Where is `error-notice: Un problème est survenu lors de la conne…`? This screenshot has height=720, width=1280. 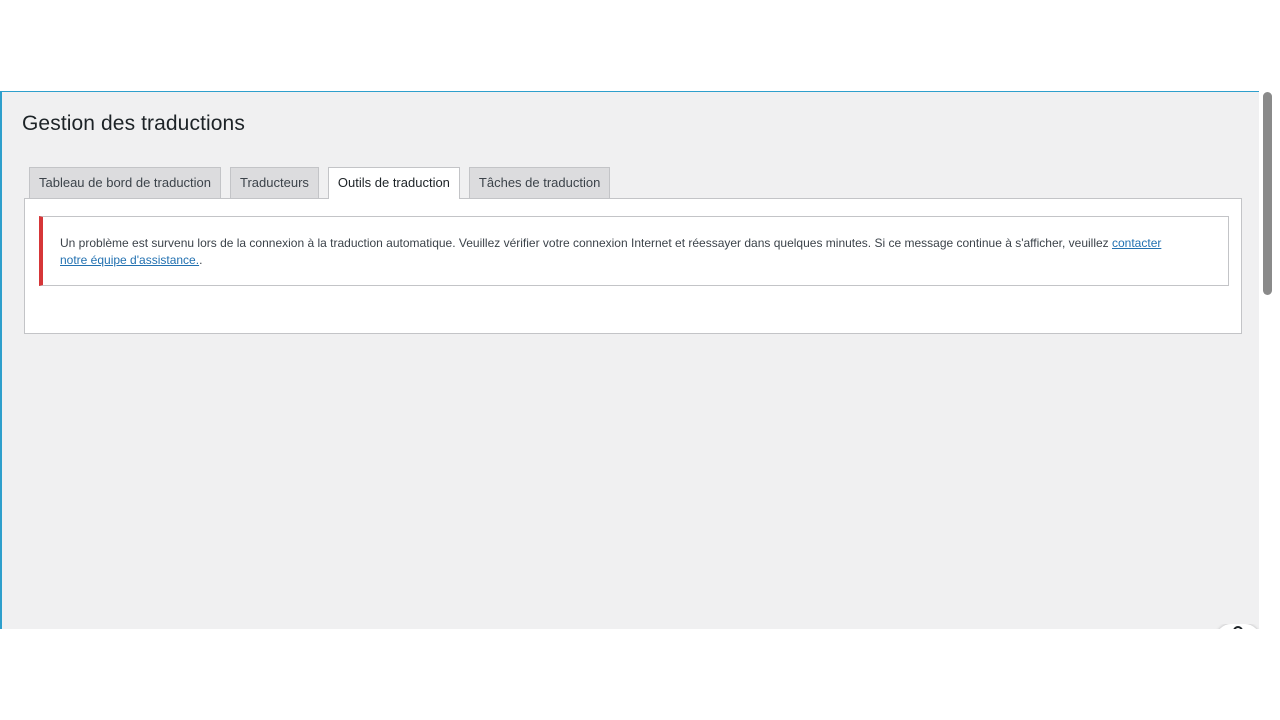
error-notice: Un problème est survenu lors de la conne… is located at coordinates (634, 251).